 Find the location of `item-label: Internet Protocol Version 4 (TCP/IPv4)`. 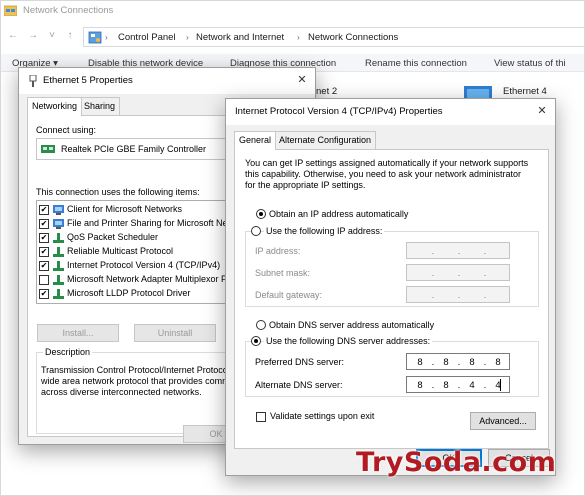

item-label: Internet Protocol Version 4 (TCP/IPv4) is located at coordinates (144, 265).